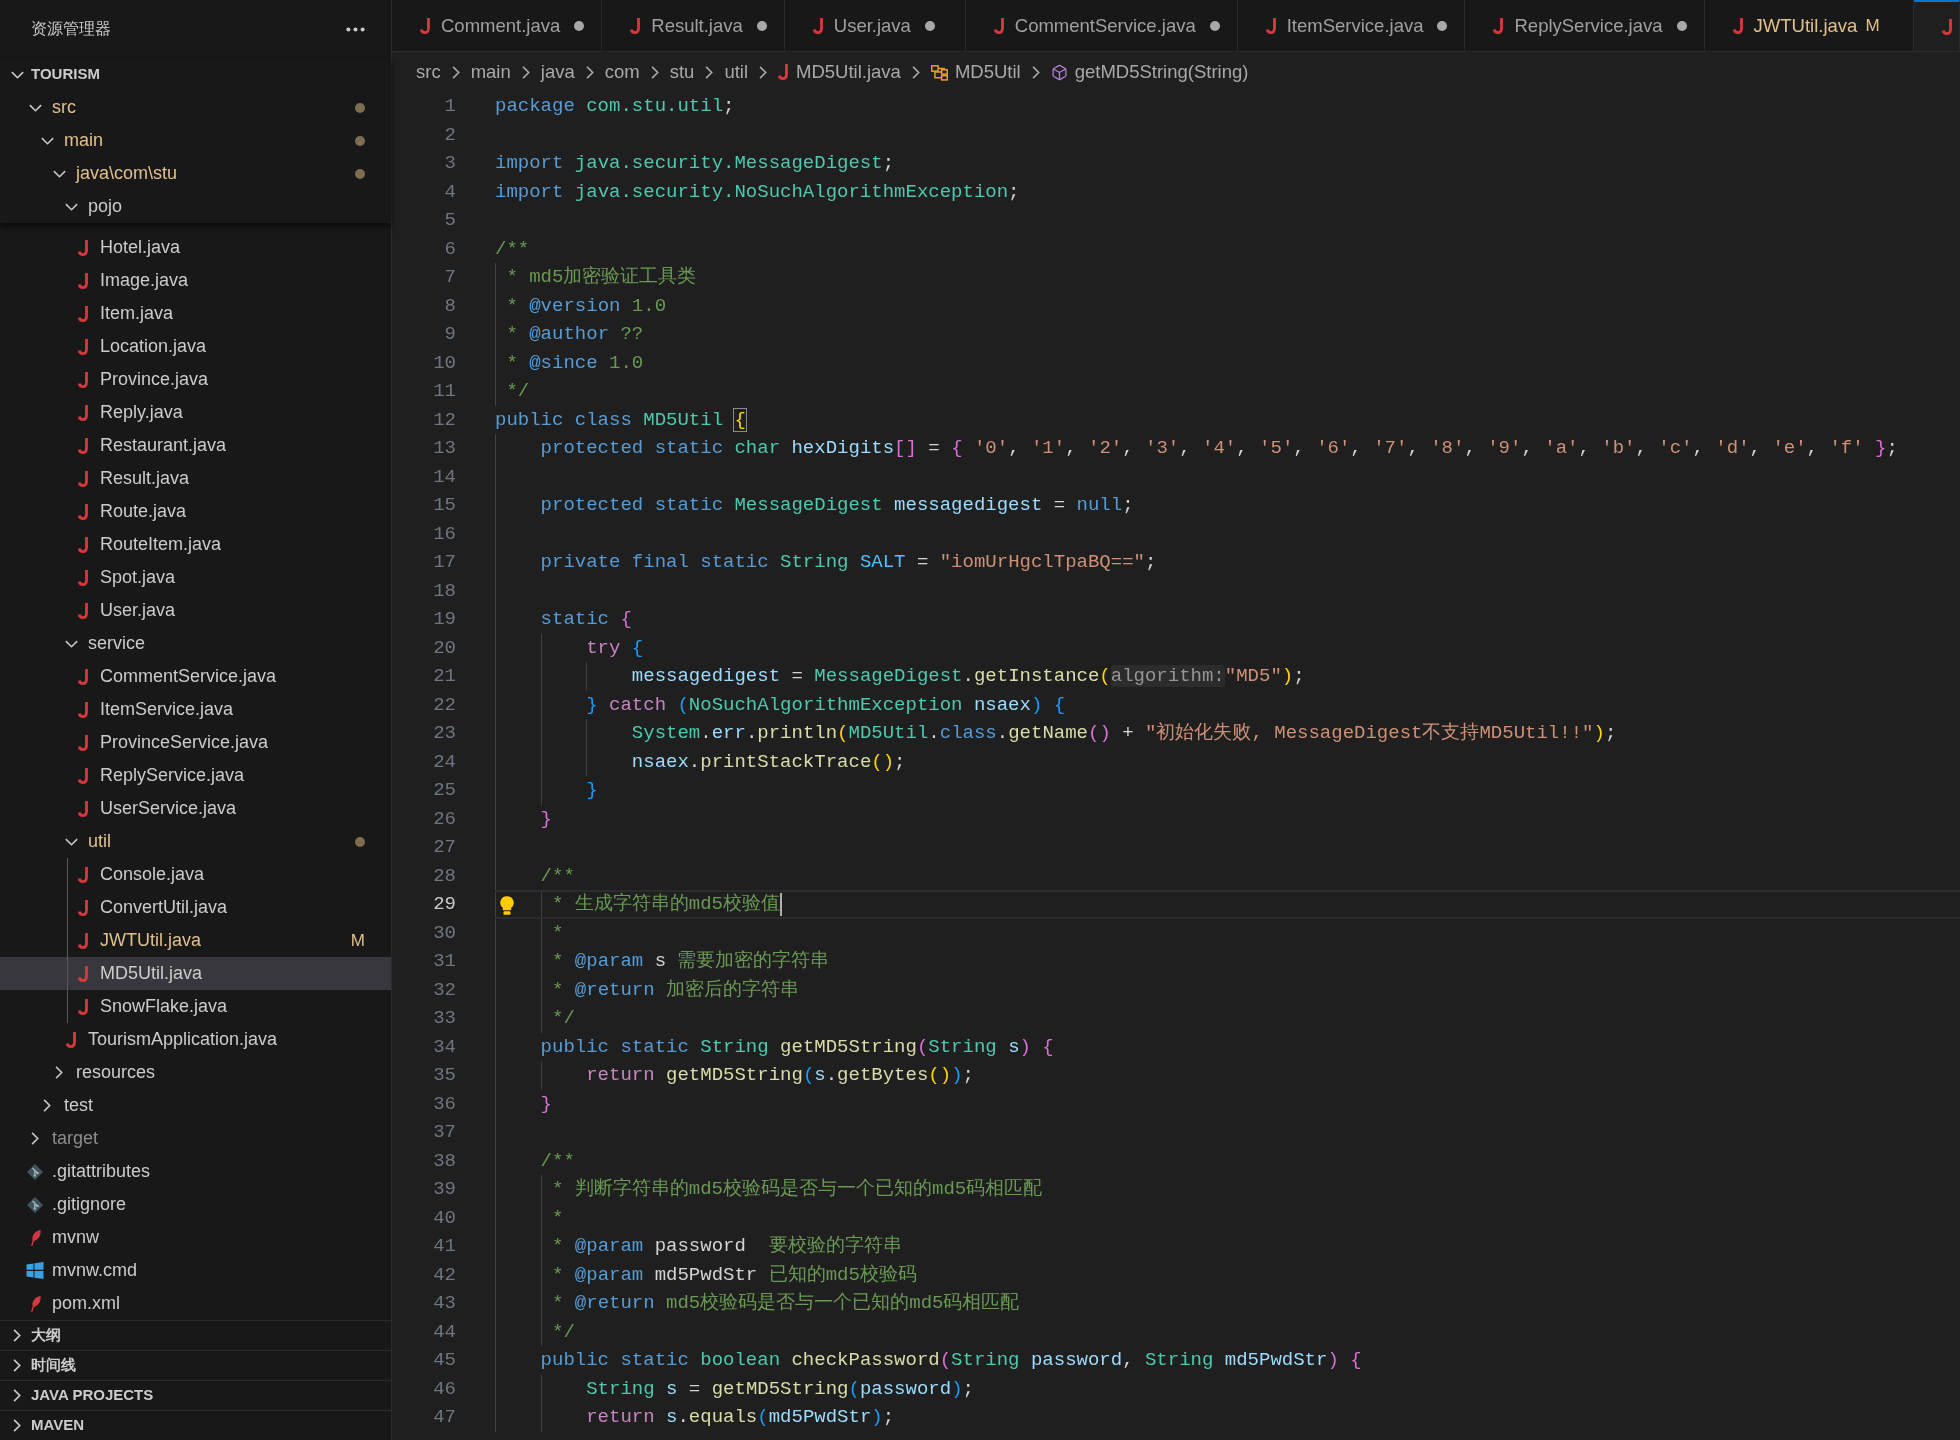  I want to click on line-number: 15, so click(444, 505).